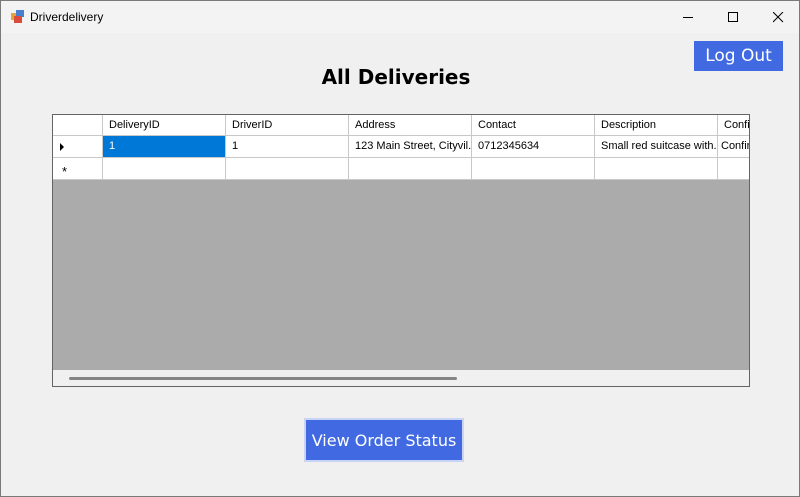 This screenshot has width=800, height=497. I want to click on horizontal-scrollbar, so click(401, 378).